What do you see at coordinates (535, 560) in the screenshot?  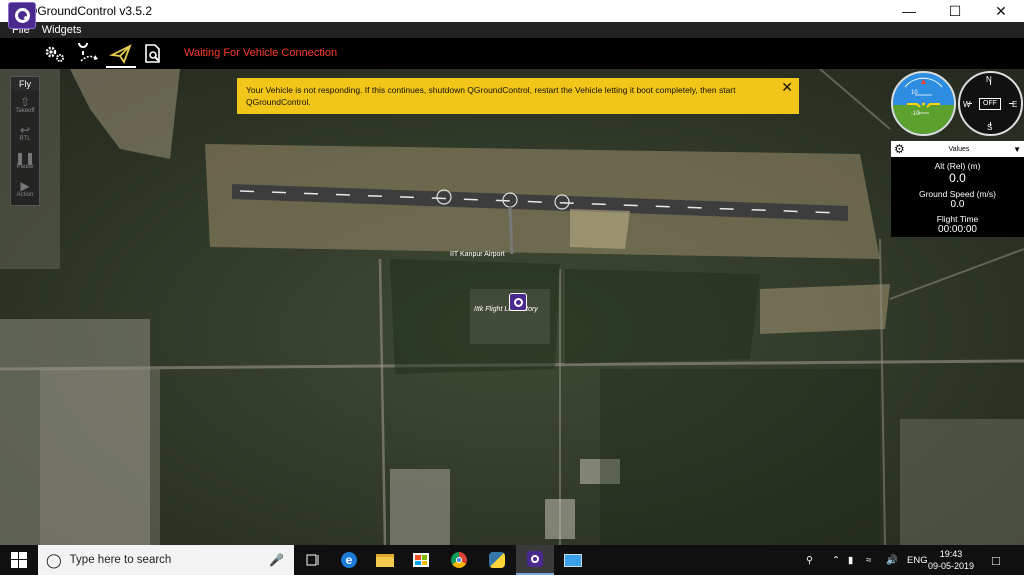 I see `qgroundcontrol-taskbar-icon` at bounding box center [535, 560].